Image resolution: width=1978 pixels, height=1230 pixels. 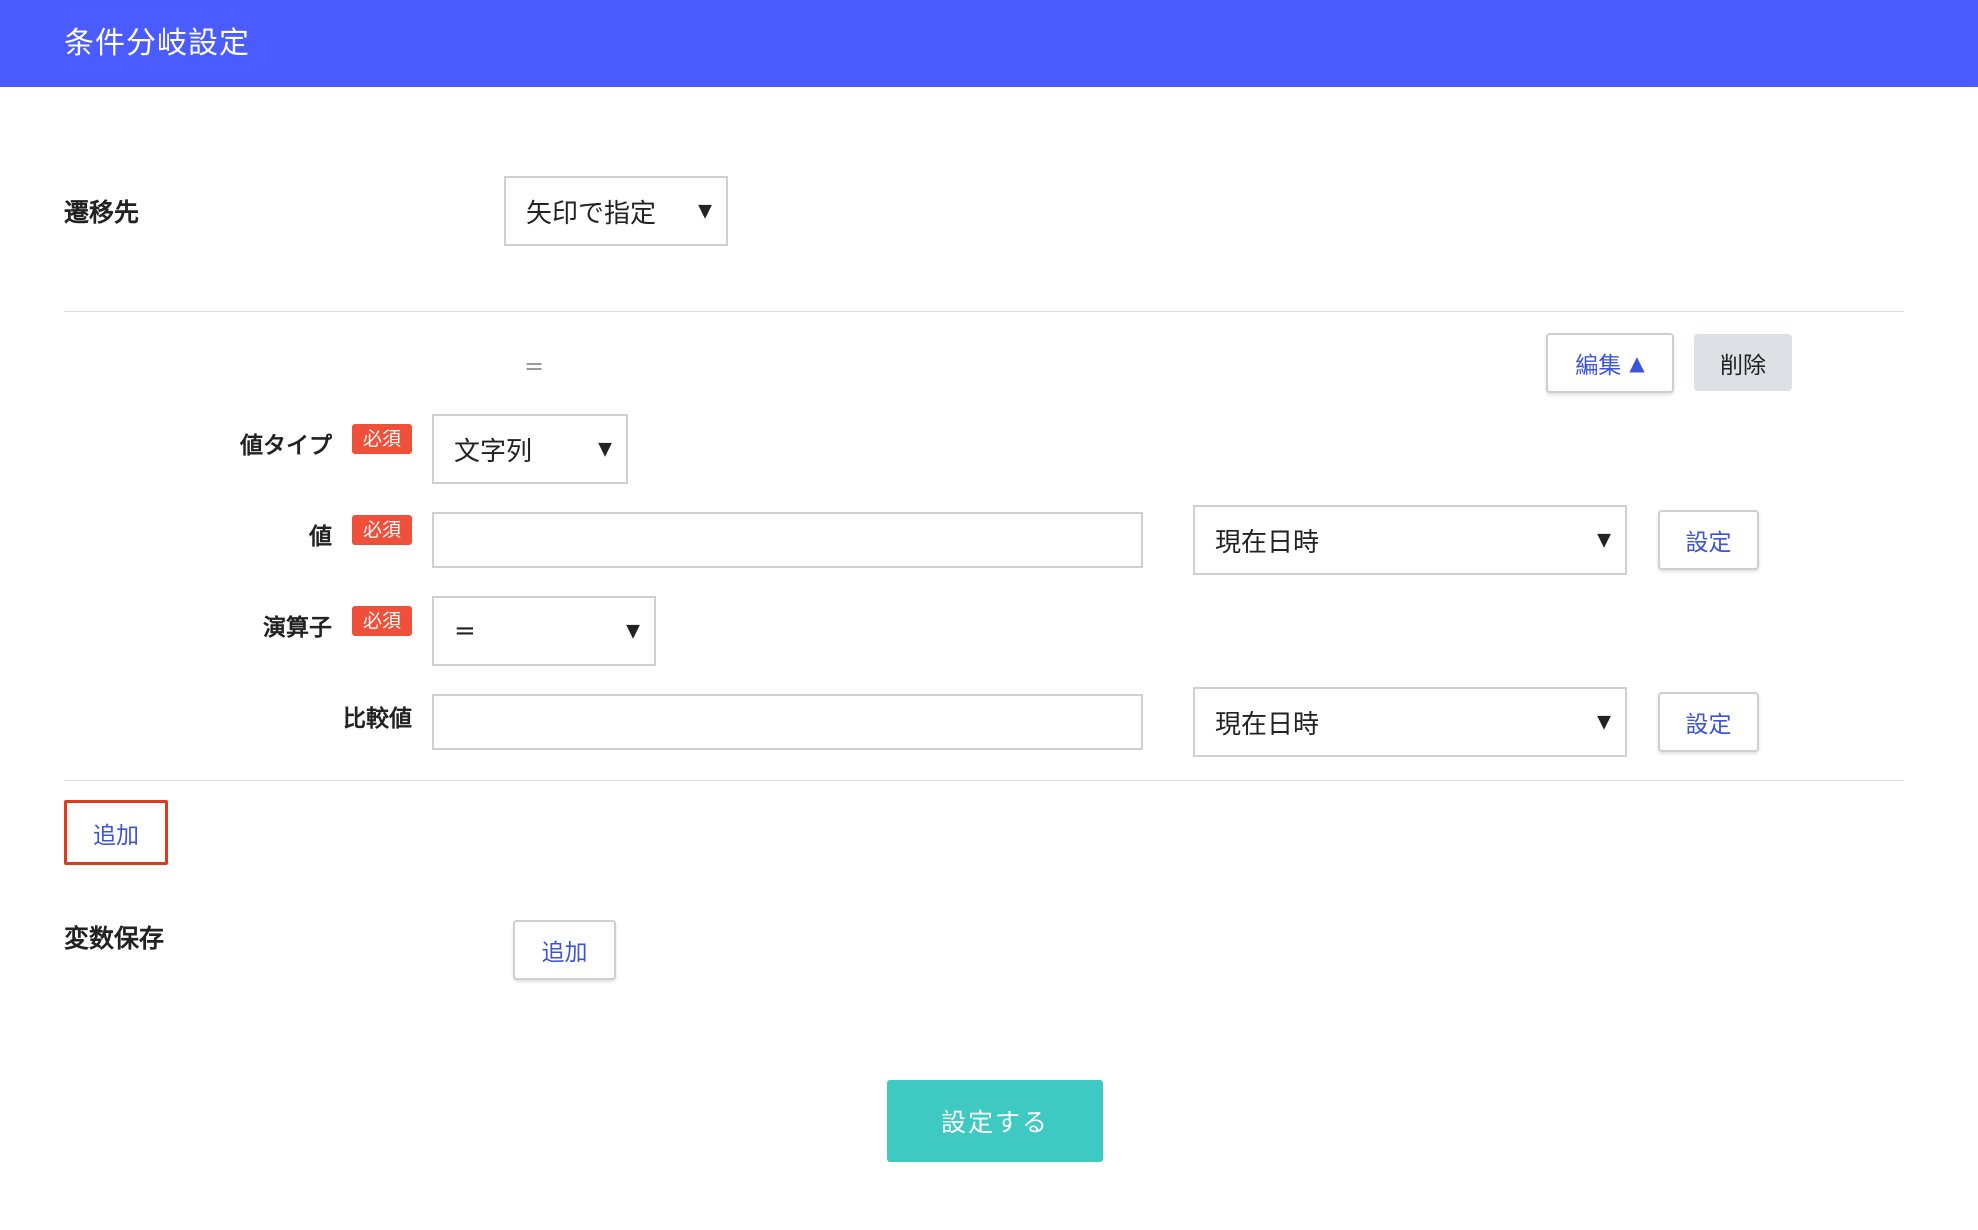 What do you see at coordinates (286, 446) in the screenshot?
I see `value-type-label: 値タイプ` at bounding box center [286, 446].